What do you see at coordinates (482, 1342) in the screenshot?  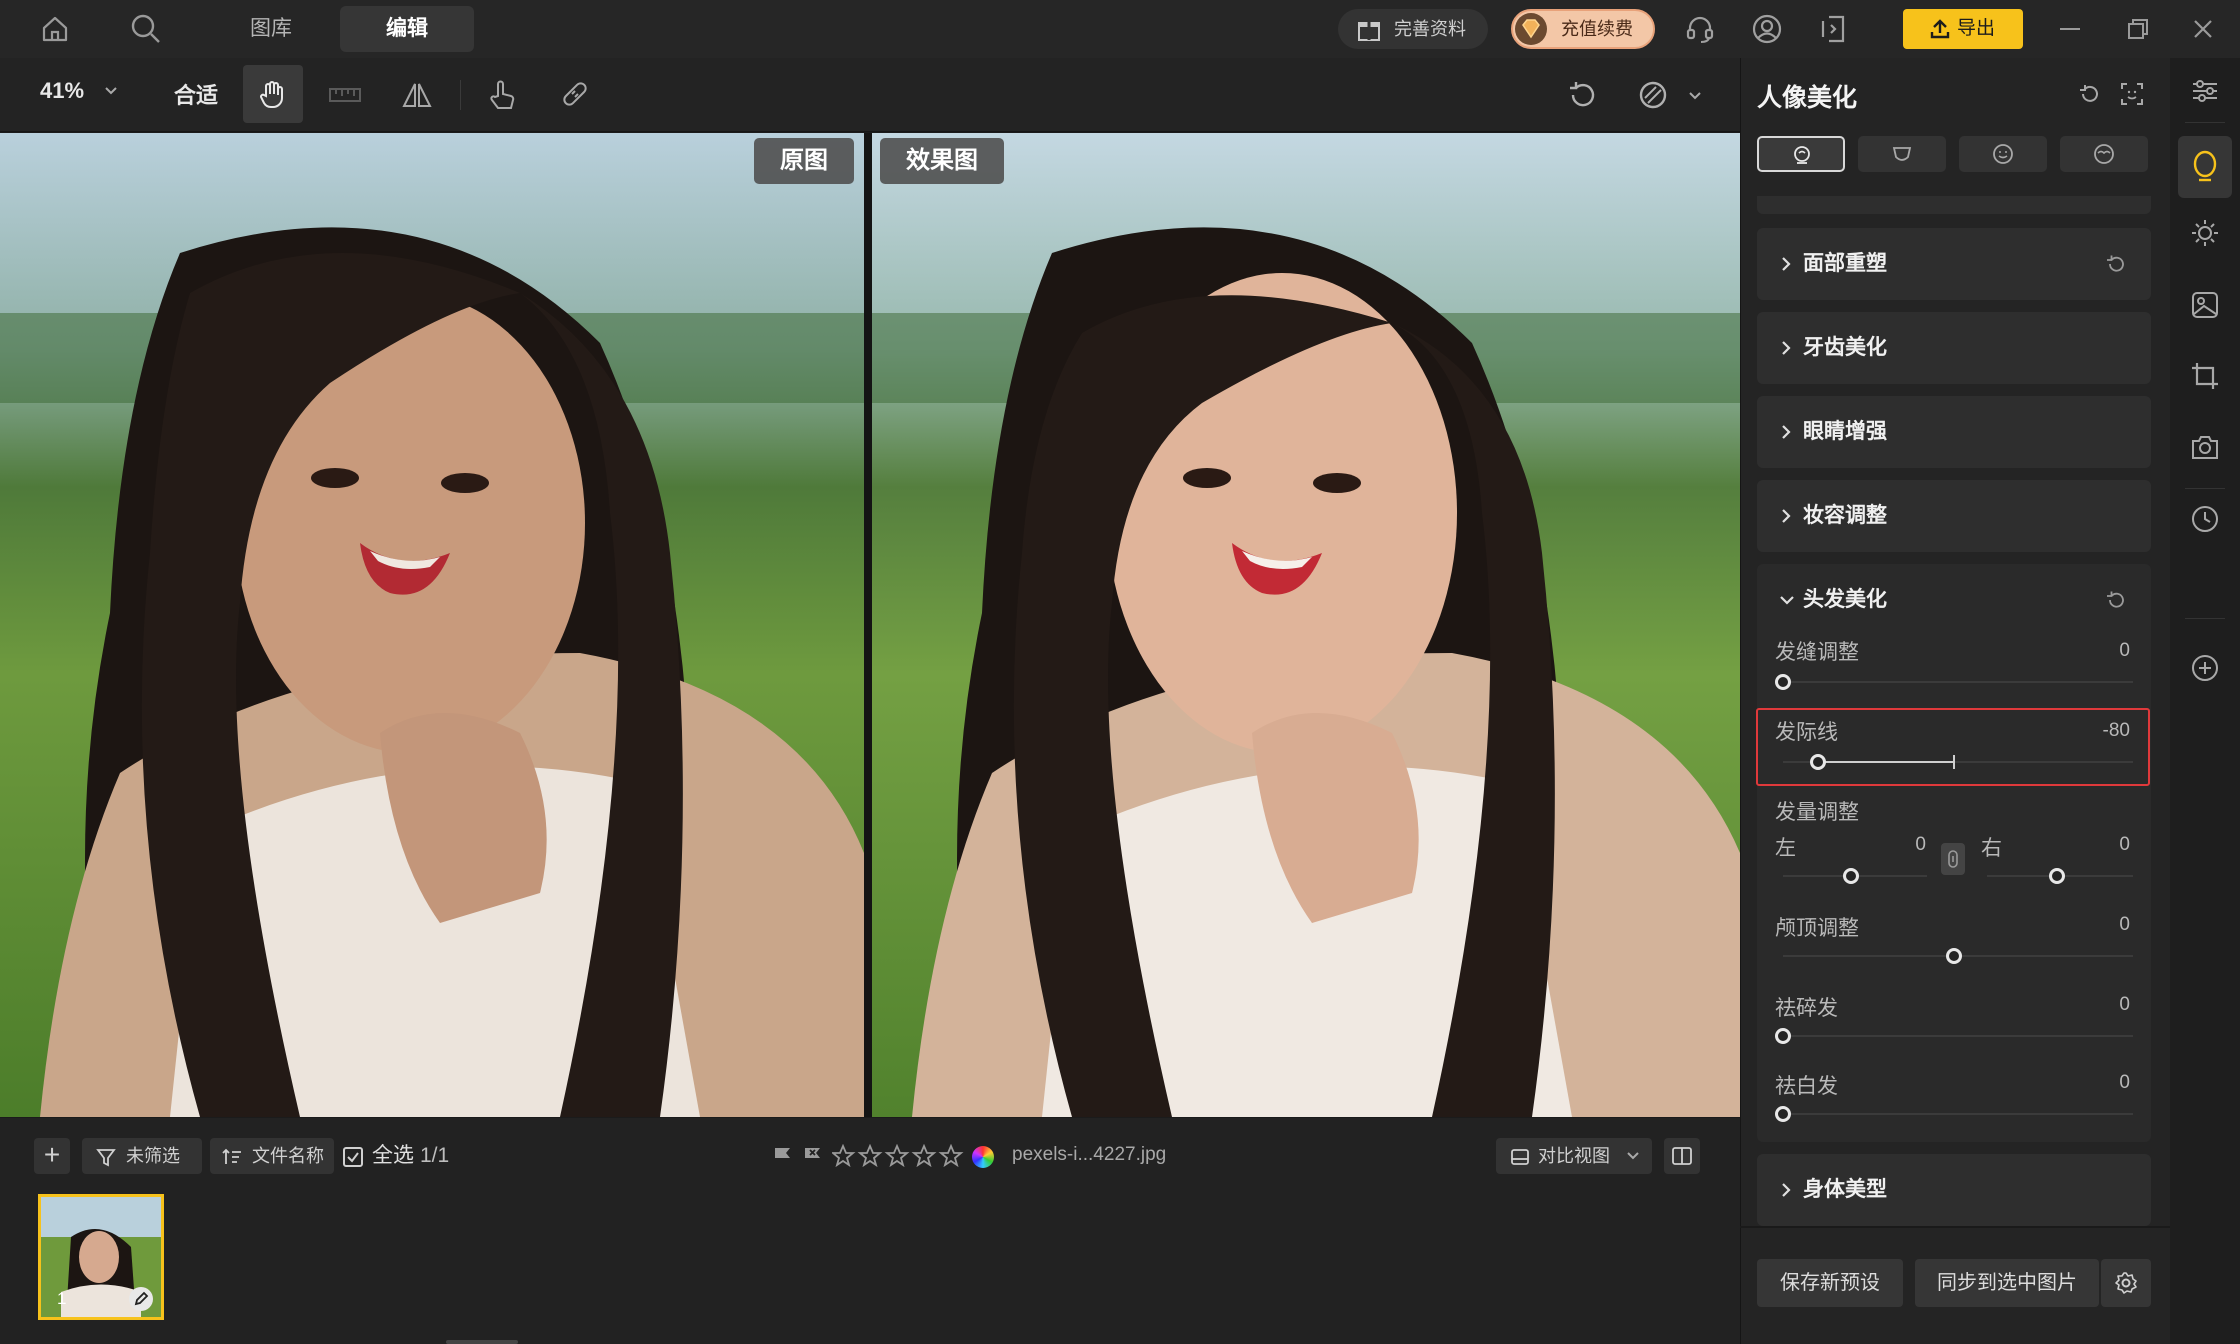 I see `filmstrip-scrollbar` at bounding box center [482, 1342].